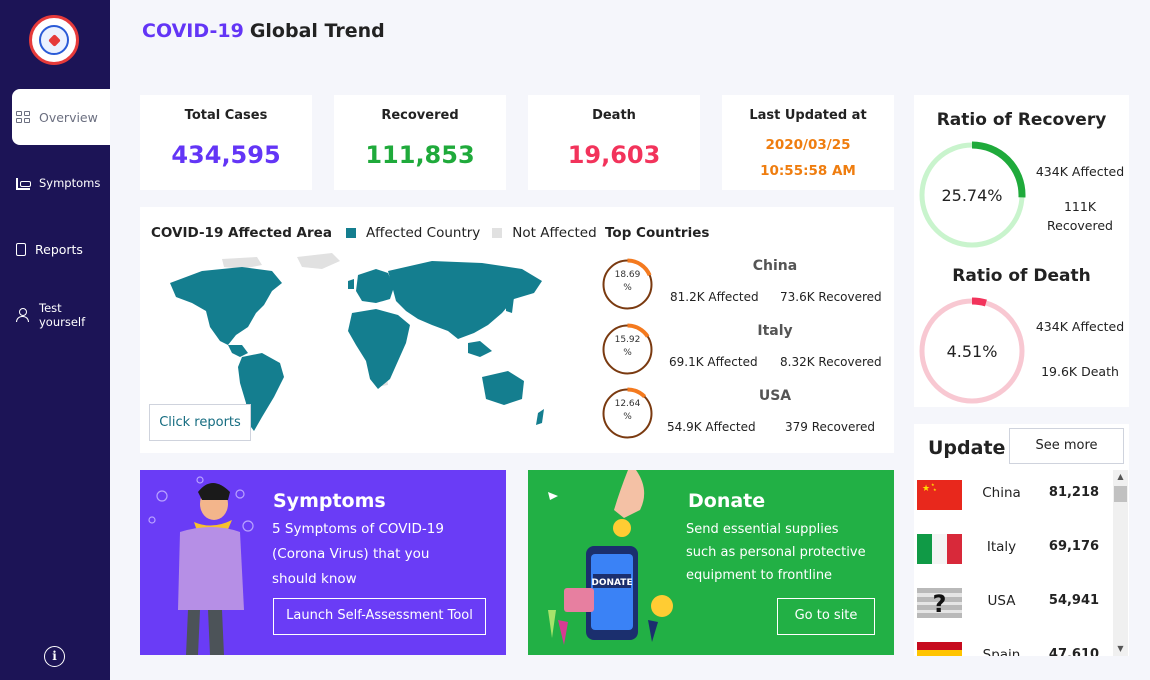  I want to click on recovery-ratio-value: 25.74%, so click(972, 195).